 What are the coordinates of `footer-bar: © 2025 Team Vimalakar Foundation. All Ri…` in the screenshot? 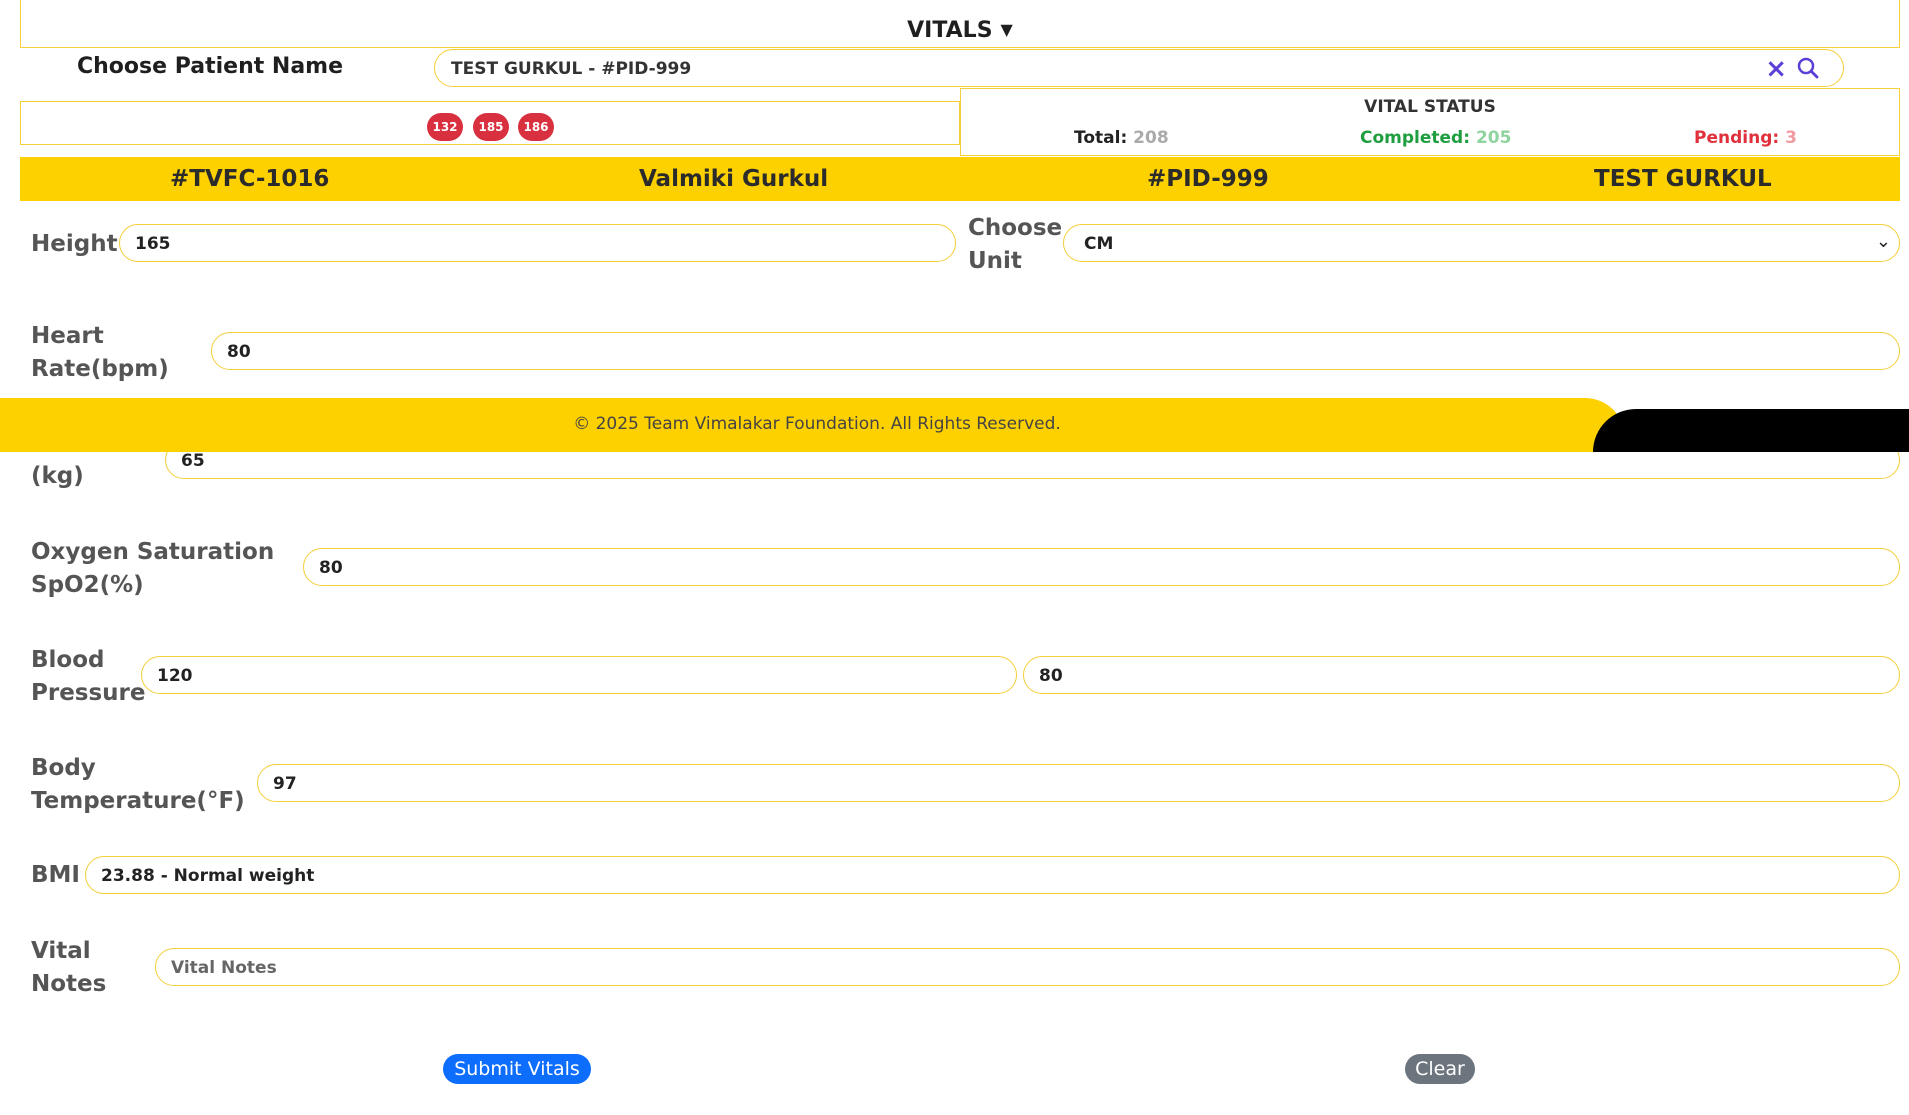 It's located at (812, 425).